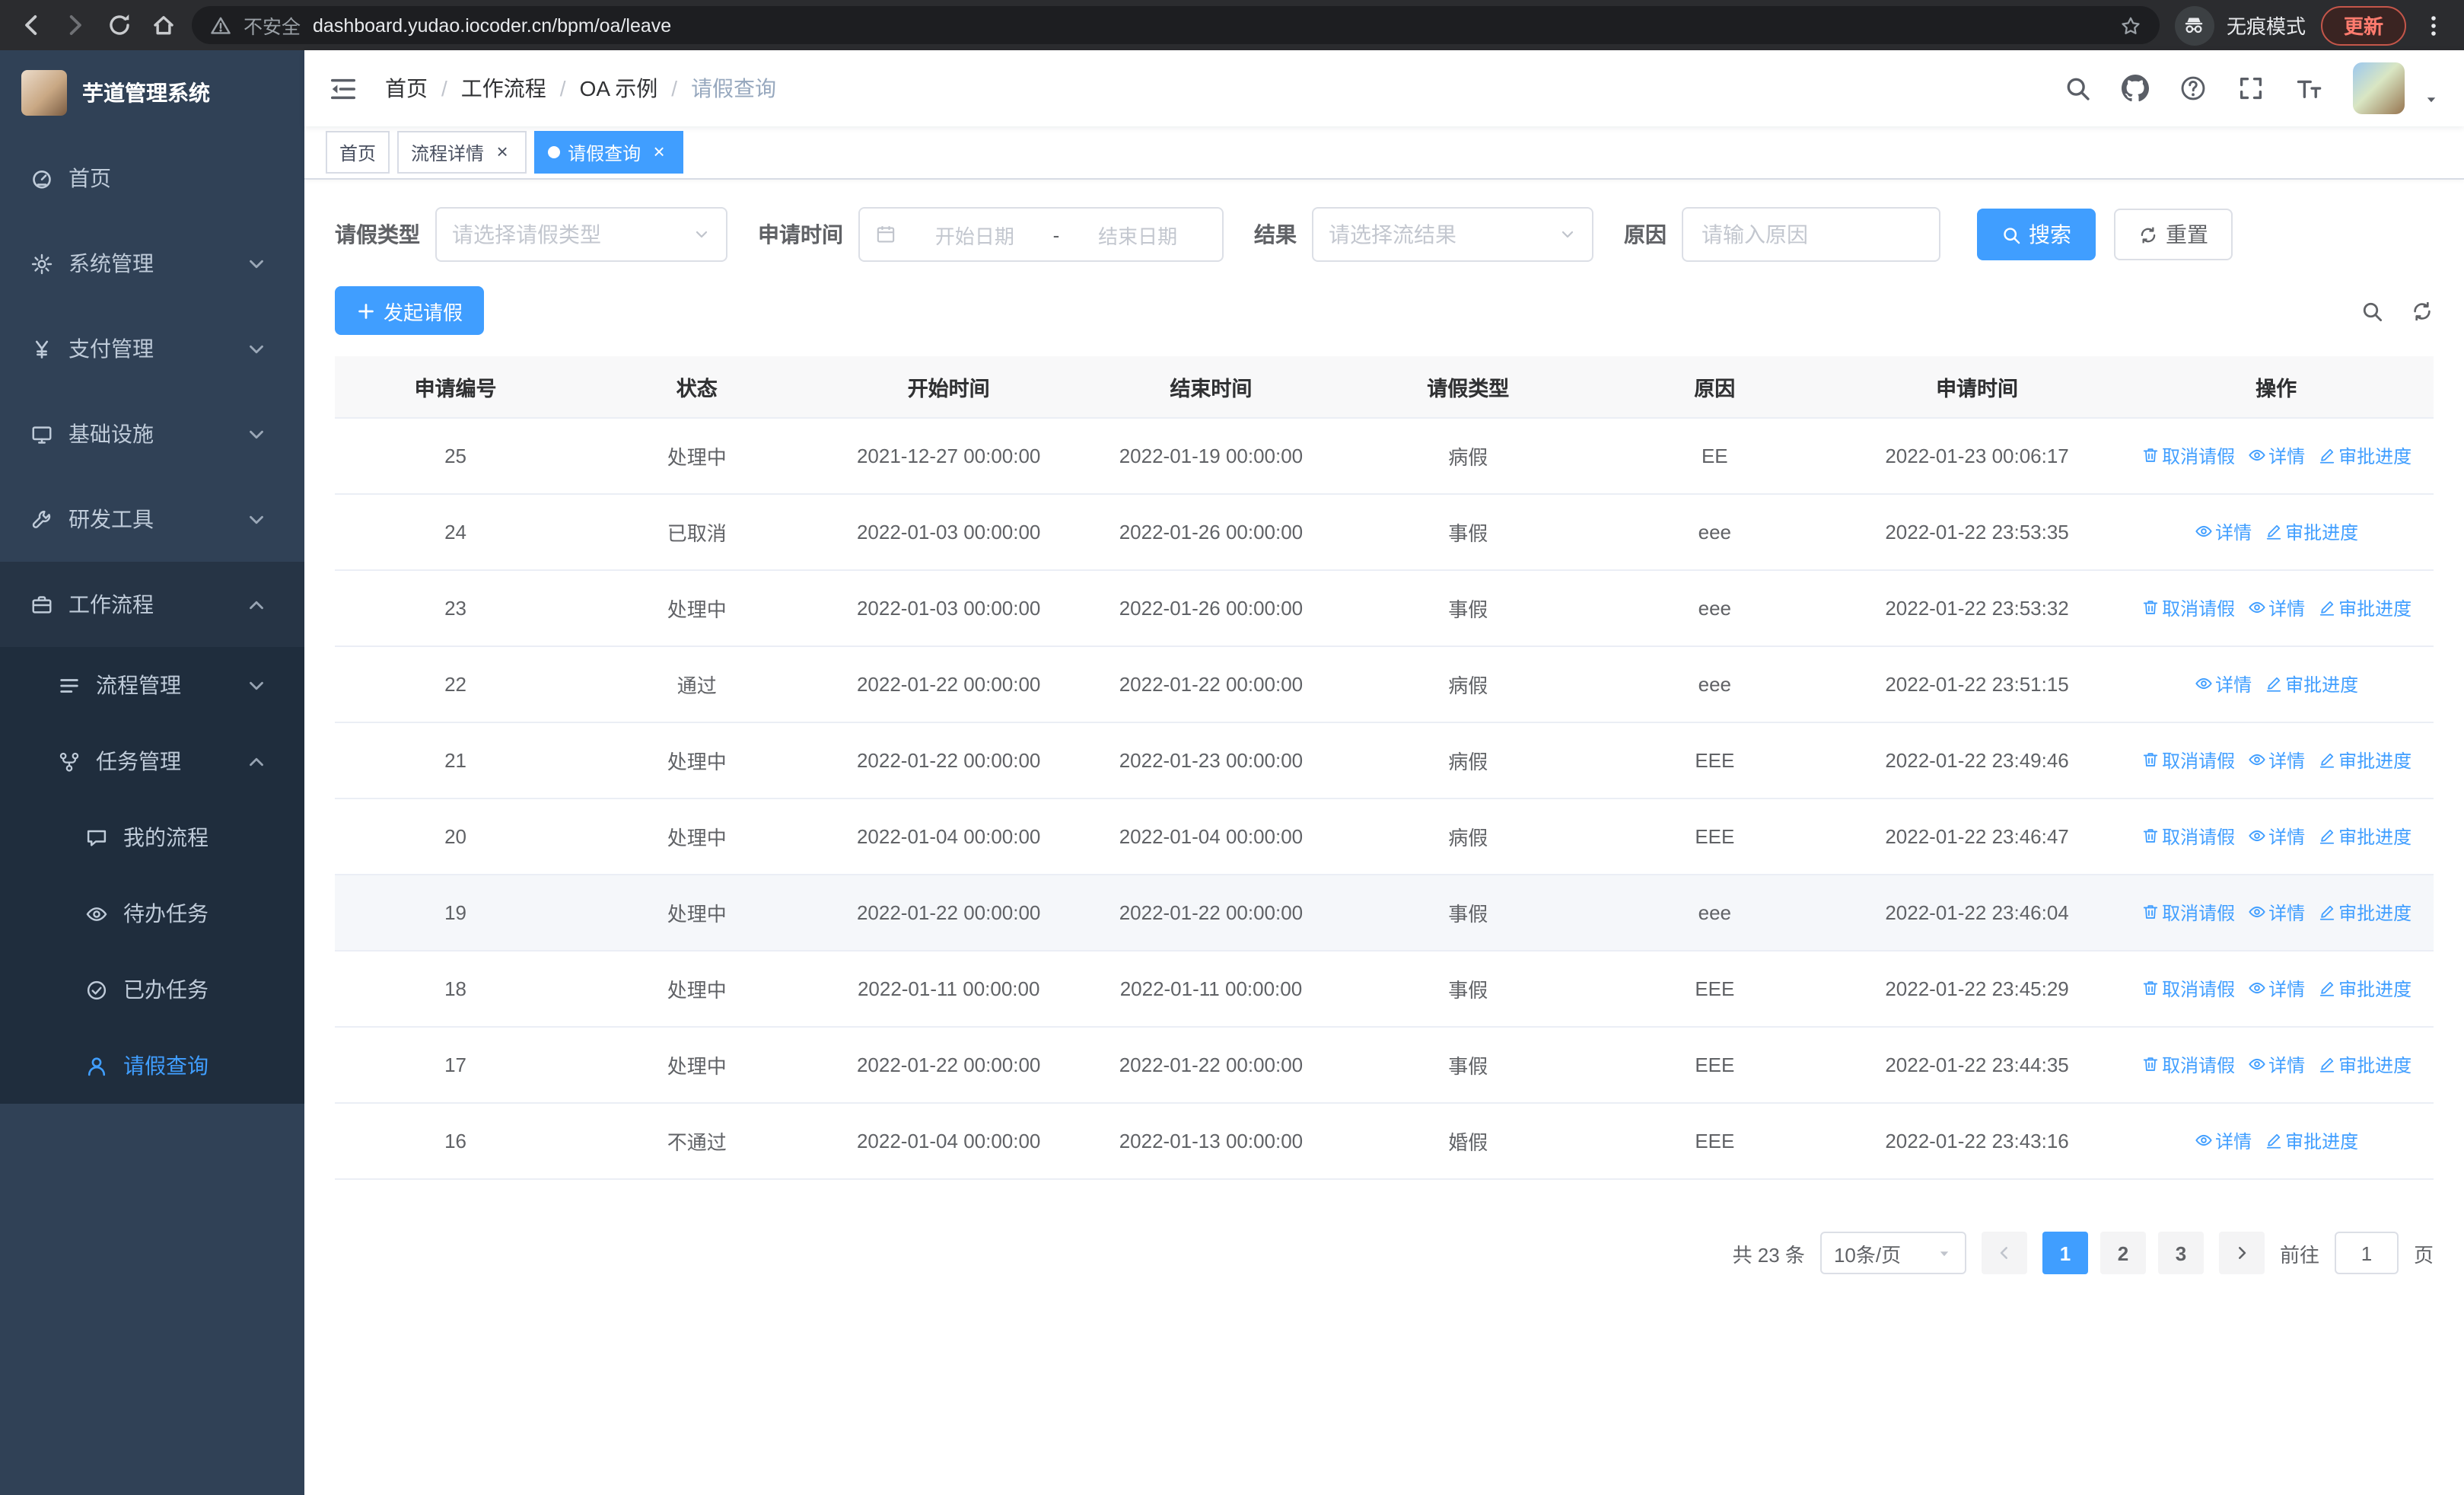 The width and height of the screenshot is (2464, 1495). I want to click on apply-time-range-picker: 开始日期 - 结束日期, so click(1041, 234).